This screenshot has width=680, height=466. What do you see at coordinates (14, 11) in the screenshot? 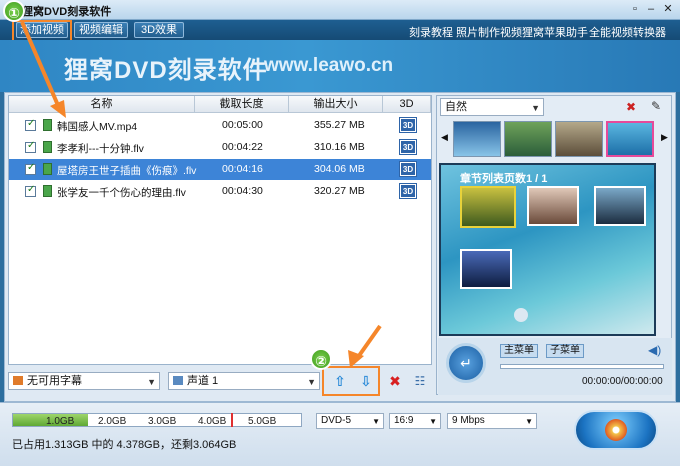
I see `annotation-marker-1: ①` at bounding box center [14, 11].